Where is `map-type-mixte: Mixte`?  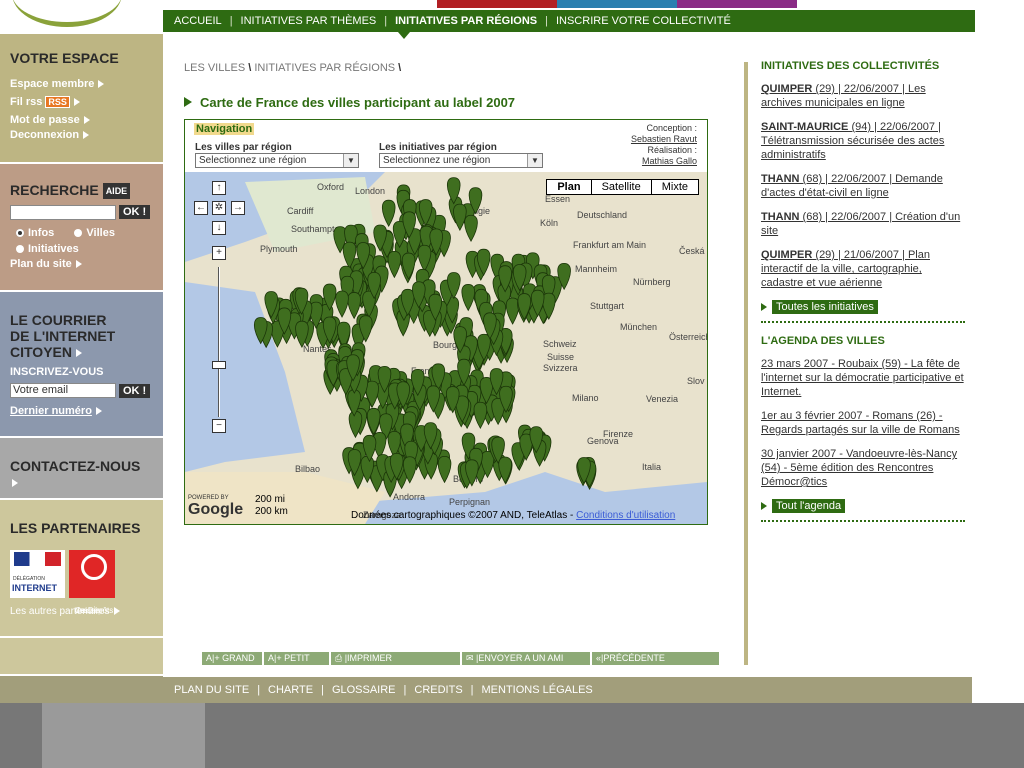
map-type-mixte: Mixte is located at coordinates (674, 187).